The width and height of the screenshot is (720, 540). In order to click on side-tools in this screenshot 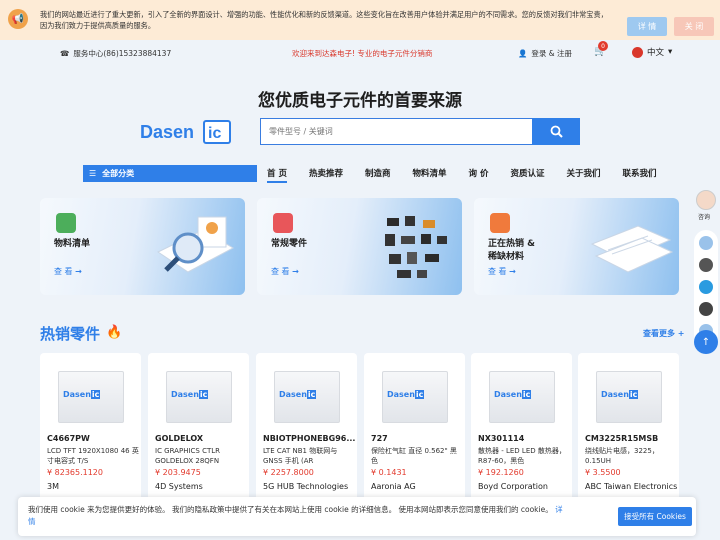, I will do `click(706, 288)`.